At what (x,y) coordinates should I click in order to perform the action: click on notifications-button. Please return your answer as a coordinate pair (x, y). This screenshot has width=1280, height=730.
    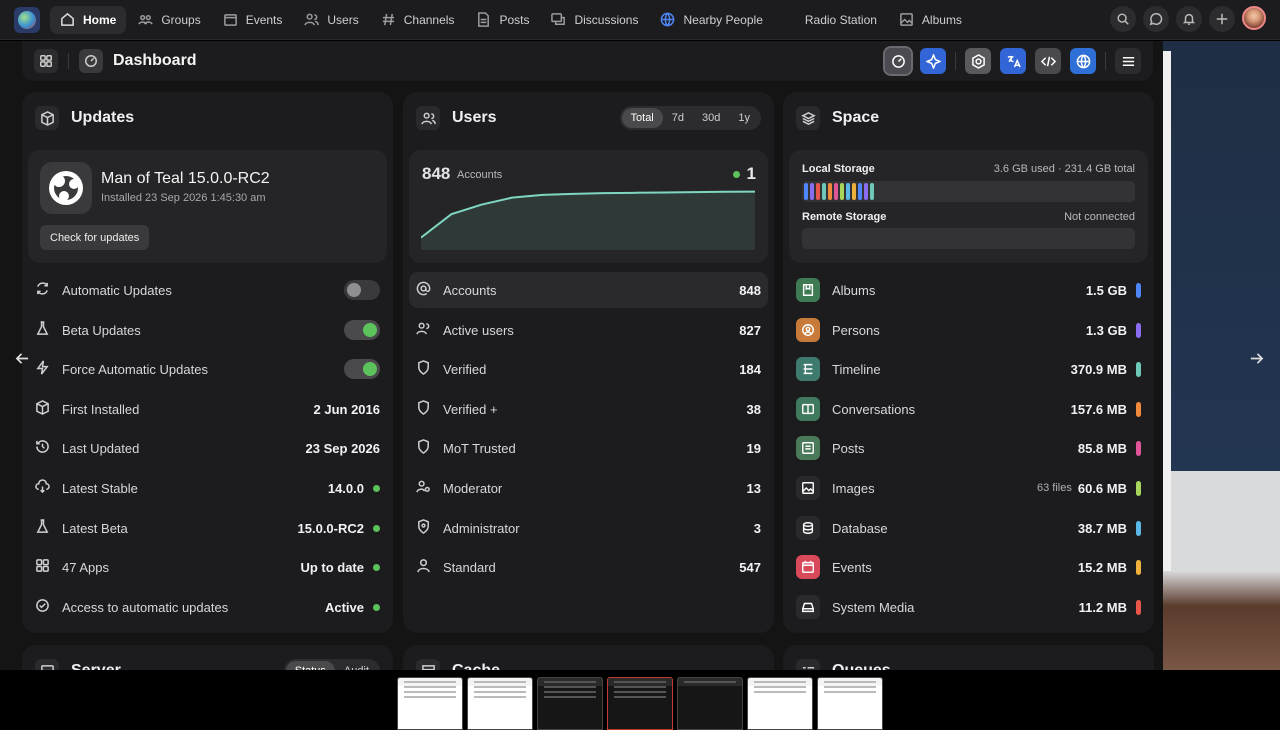
    Looking at the image, I should click on (1189, 19).